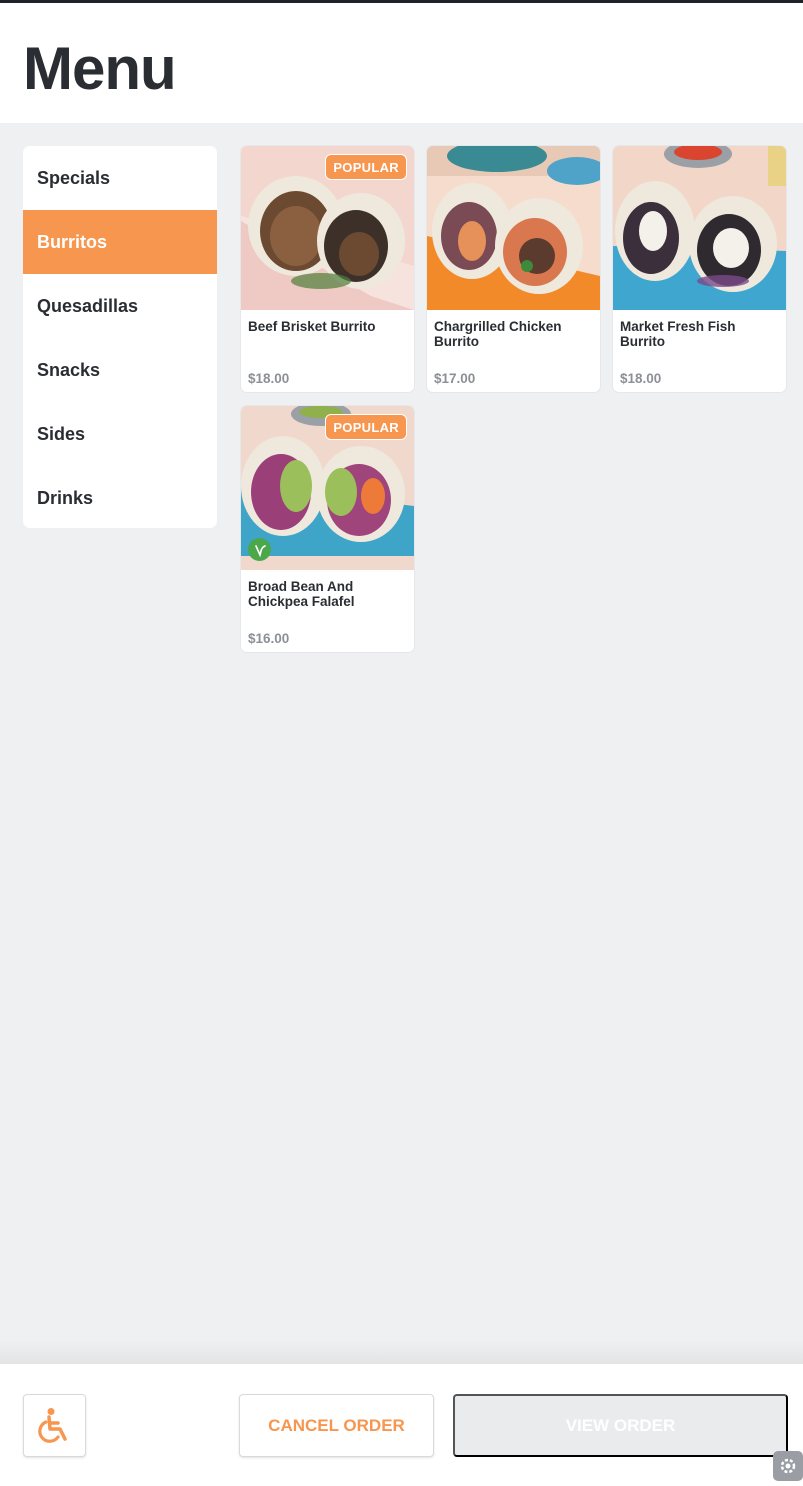 The width and height of the screenshot is (803, 1486). I want to click on category-sides: Sides, so click(120, 434).